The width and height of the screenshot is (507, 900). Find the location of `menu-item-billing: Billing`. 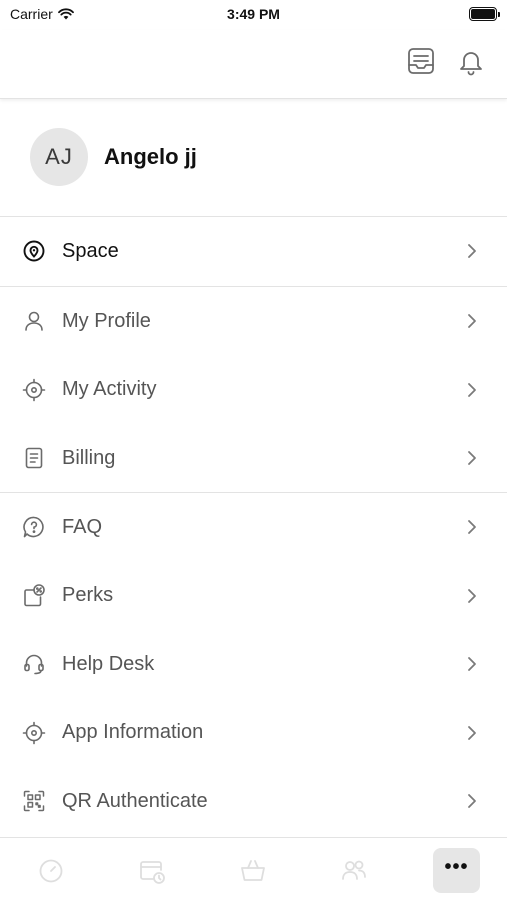

menu-item-billing: Billing is located at coordinates (253, 458).